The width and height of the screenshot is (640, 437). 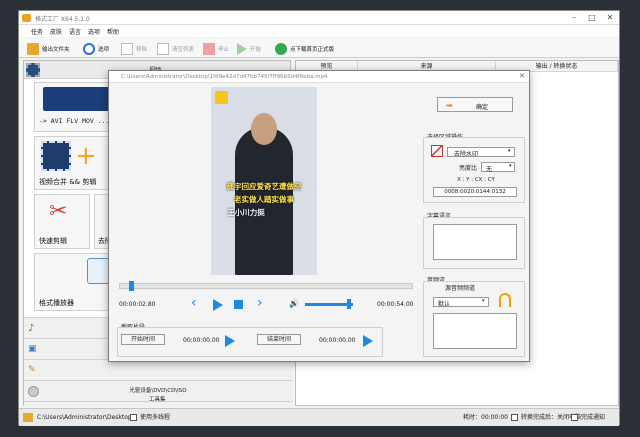 I want to click on elapsed-time: 耗时：00:00:00, so click(x=485, y=417).